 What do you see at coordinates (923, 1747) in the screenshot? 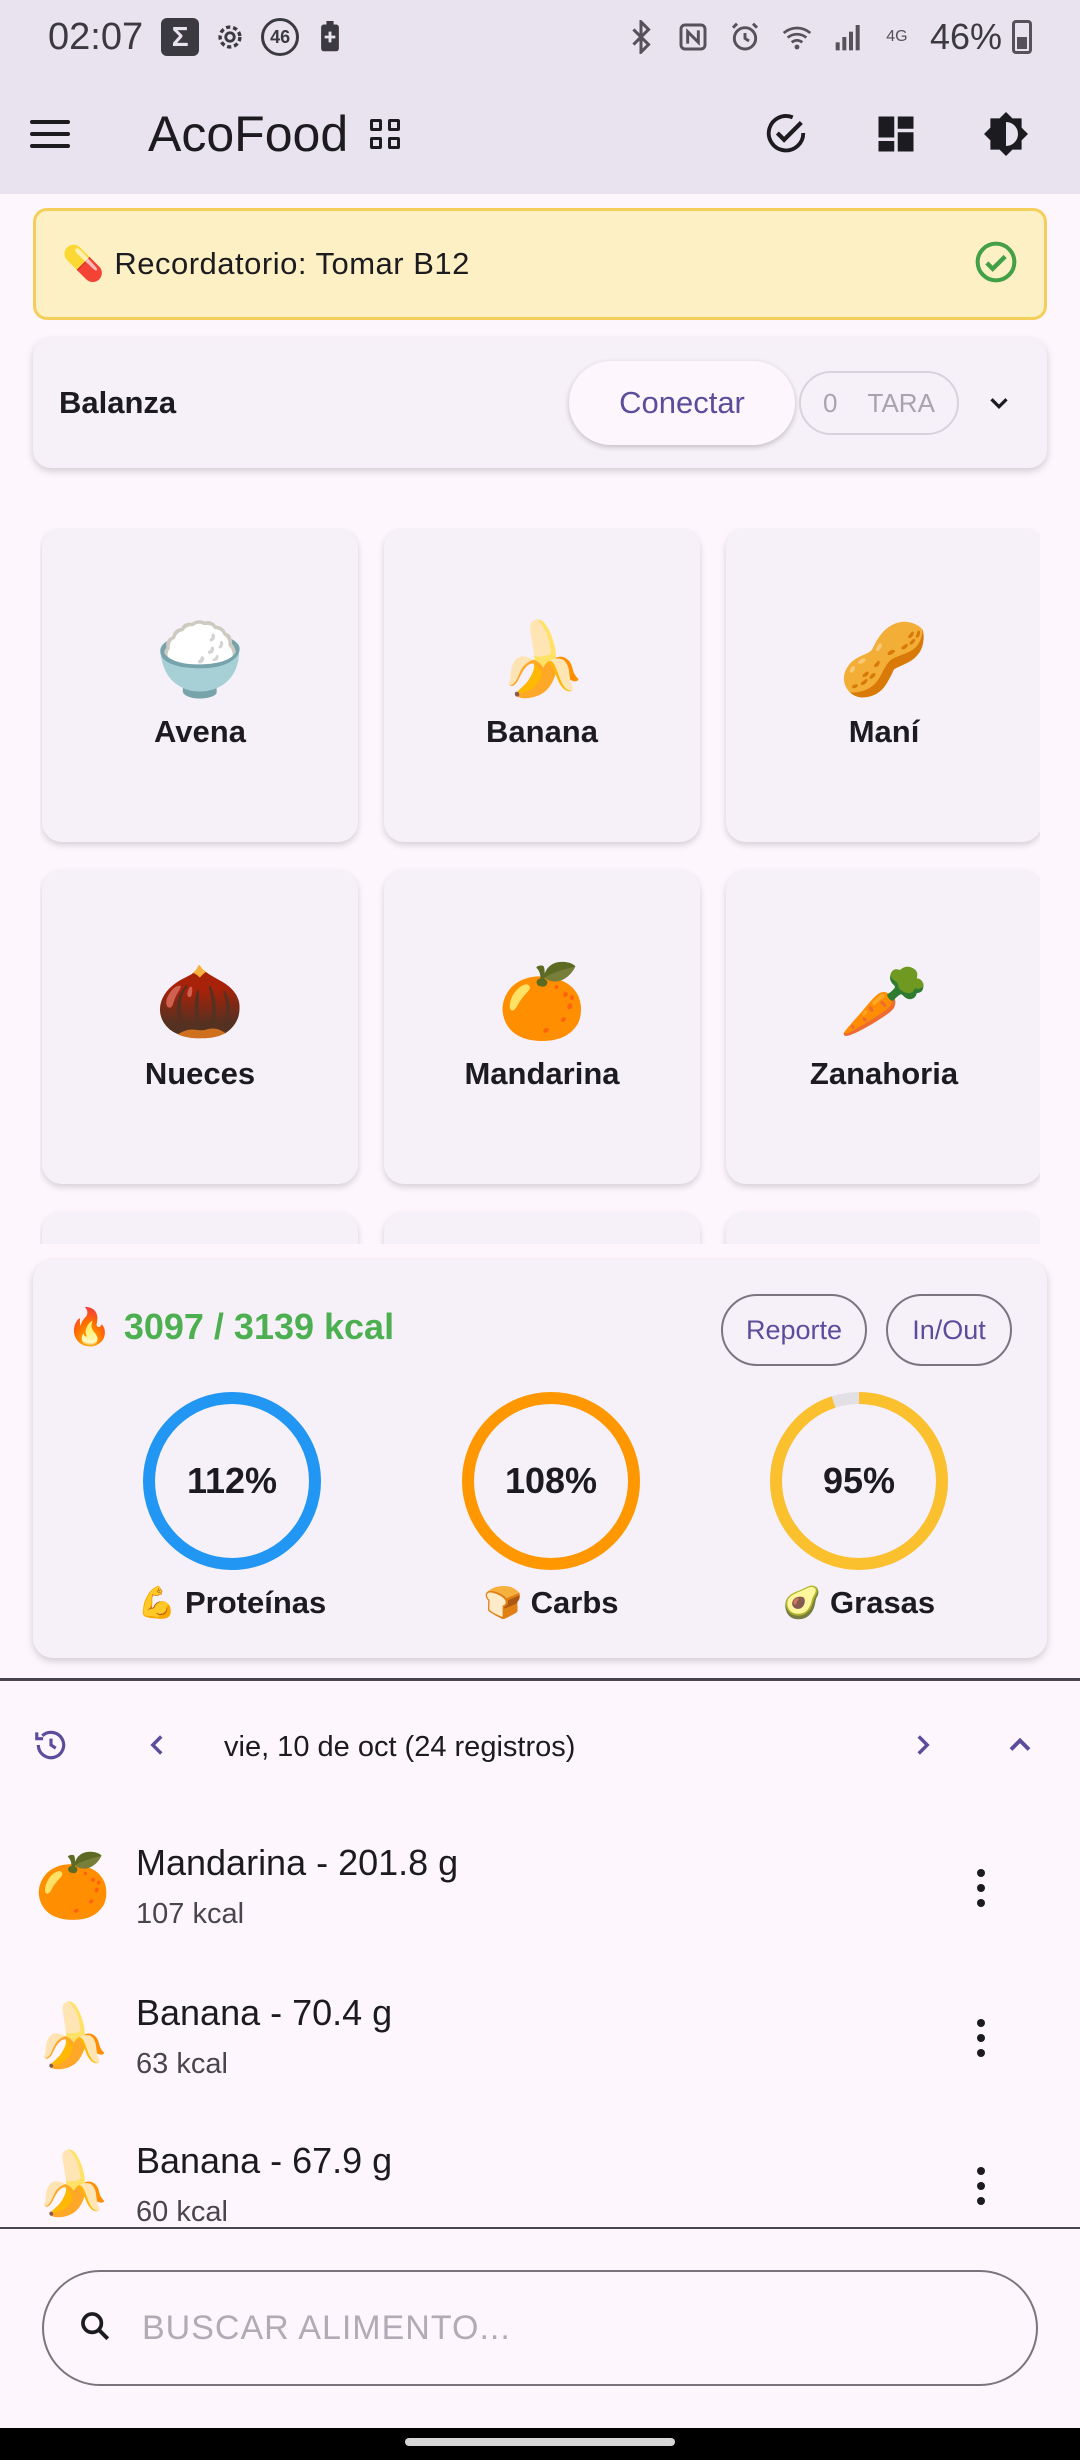
I see `chevron-right-icon` at bounding box center [923, 1747].